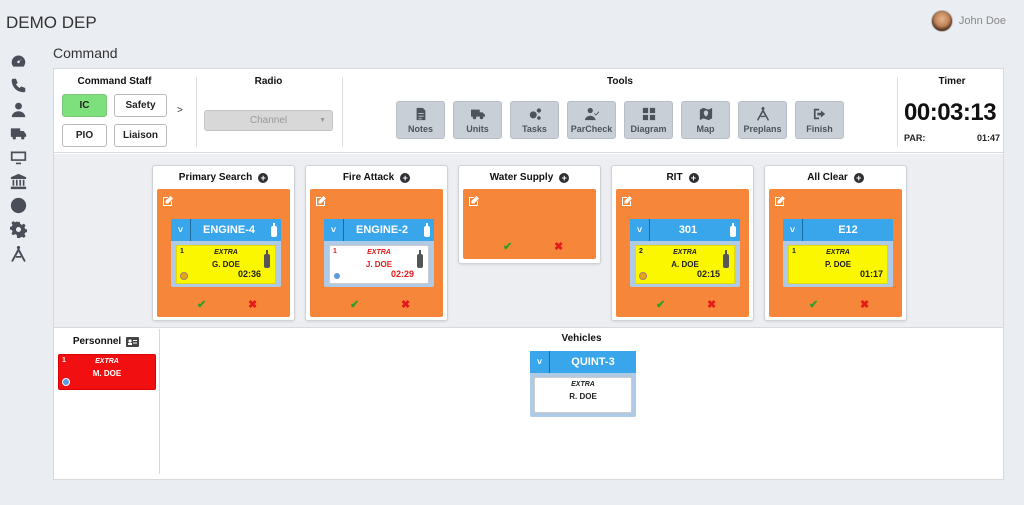 This screenshot has height=505, width=1024. What do you see at coordinates (140, 105) in the screenshot?
I see `safety-button: Safety` at bounding box center [140, 105].